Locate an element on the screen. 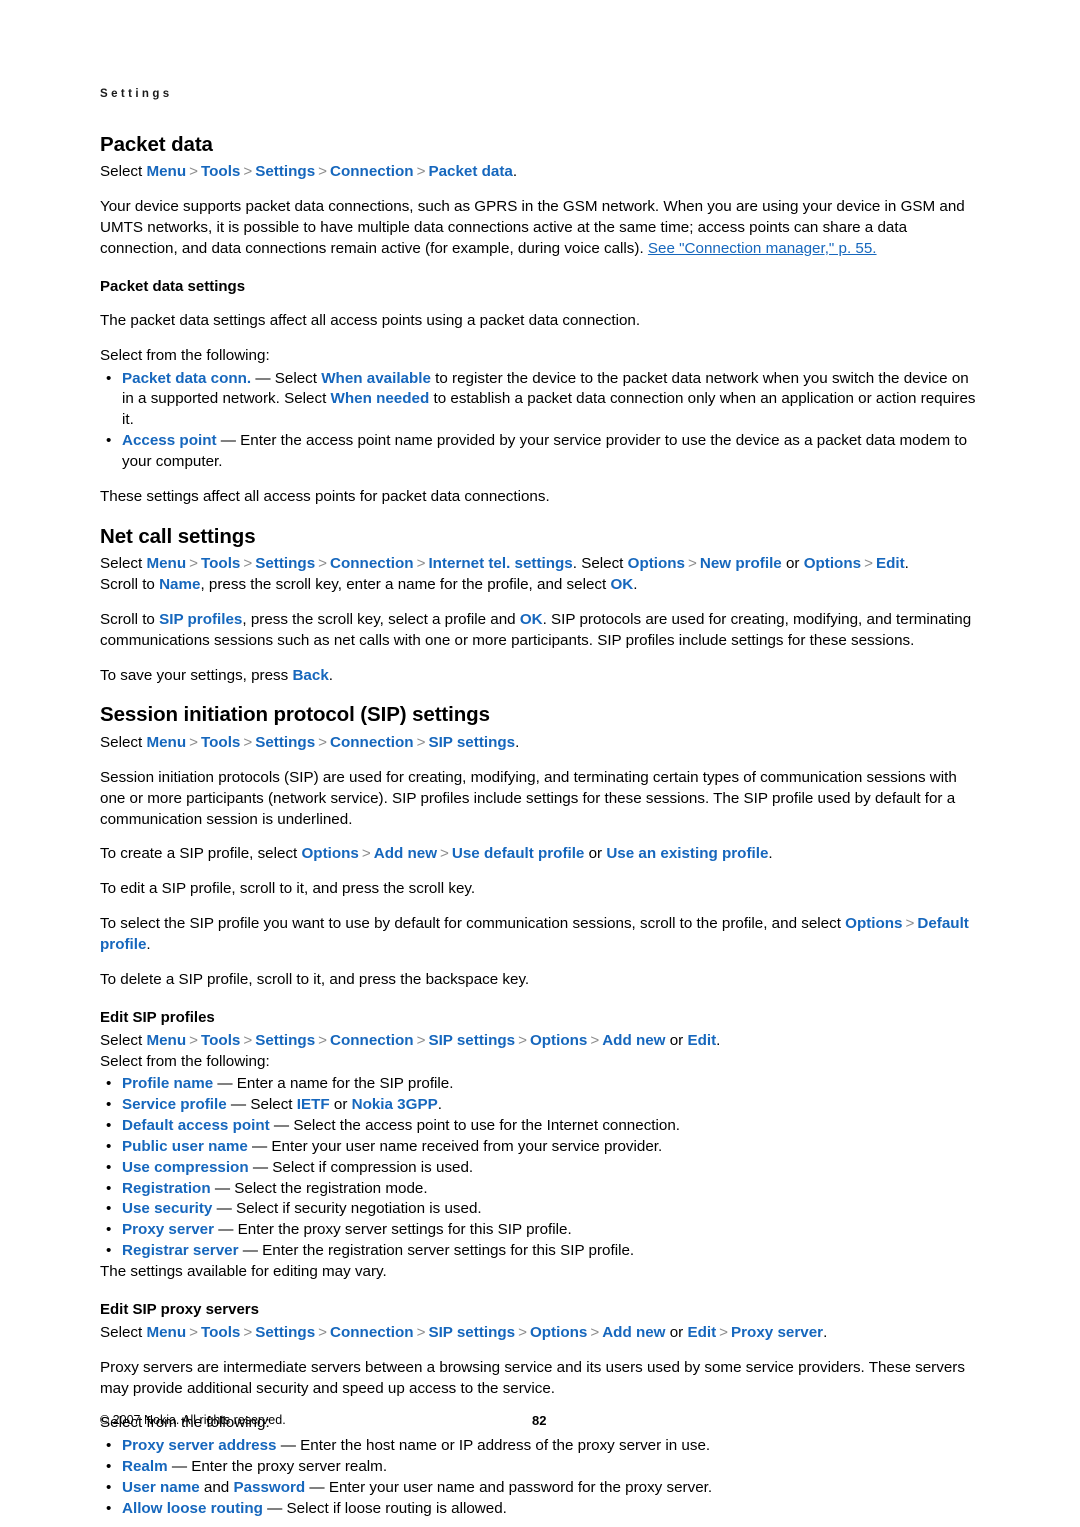  bullet-term-allow-loose-routing: Allow loose routing is located at coordinates (192, 1508).